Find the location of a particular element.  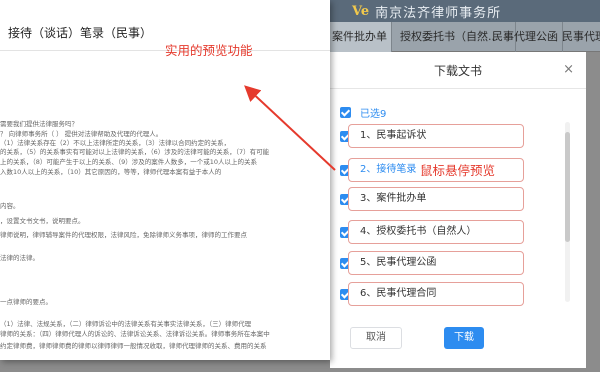

arrow-to-preview is located at coordinates (290, 128).